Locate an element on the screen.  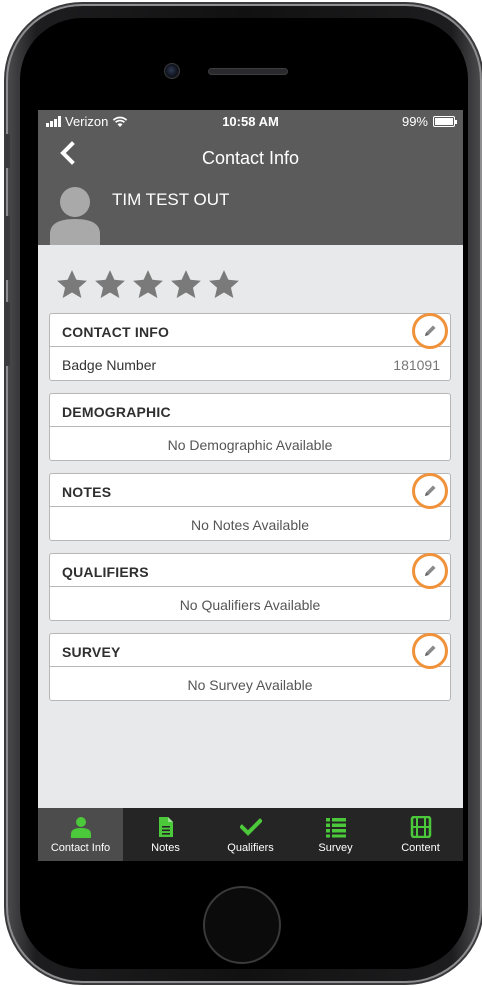
nav-bar: Contact Info is located at coordinates (250, 153).